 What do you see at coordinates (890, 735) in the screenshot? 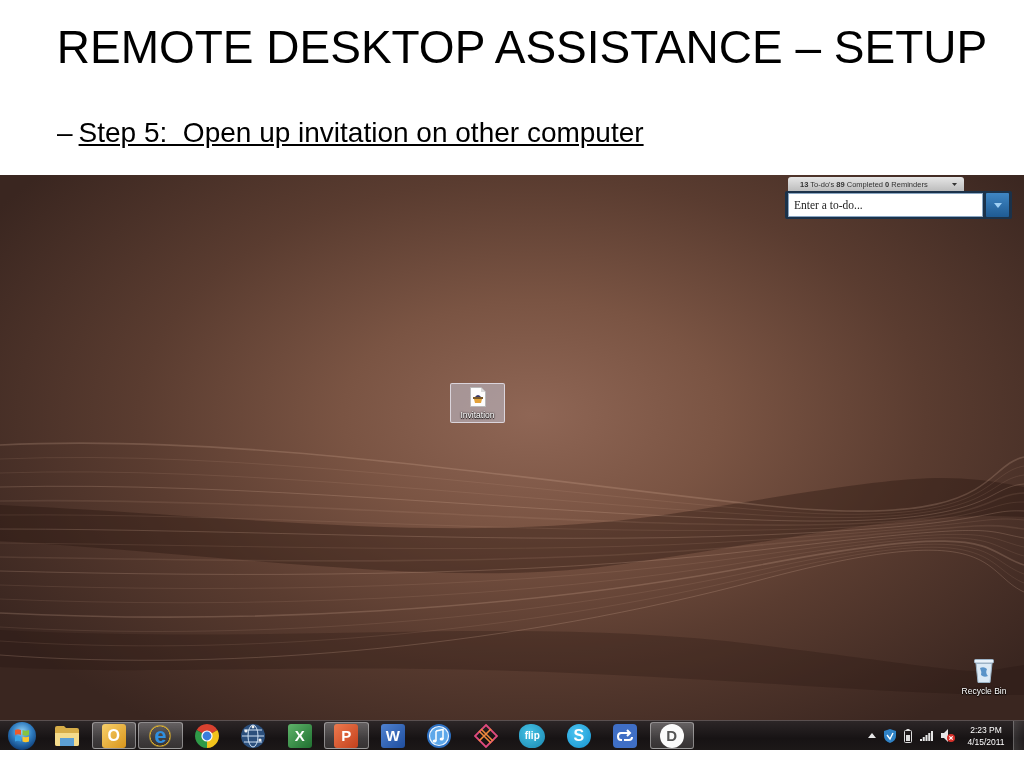
I see `shield-icon` at bounding box center [890, 735].